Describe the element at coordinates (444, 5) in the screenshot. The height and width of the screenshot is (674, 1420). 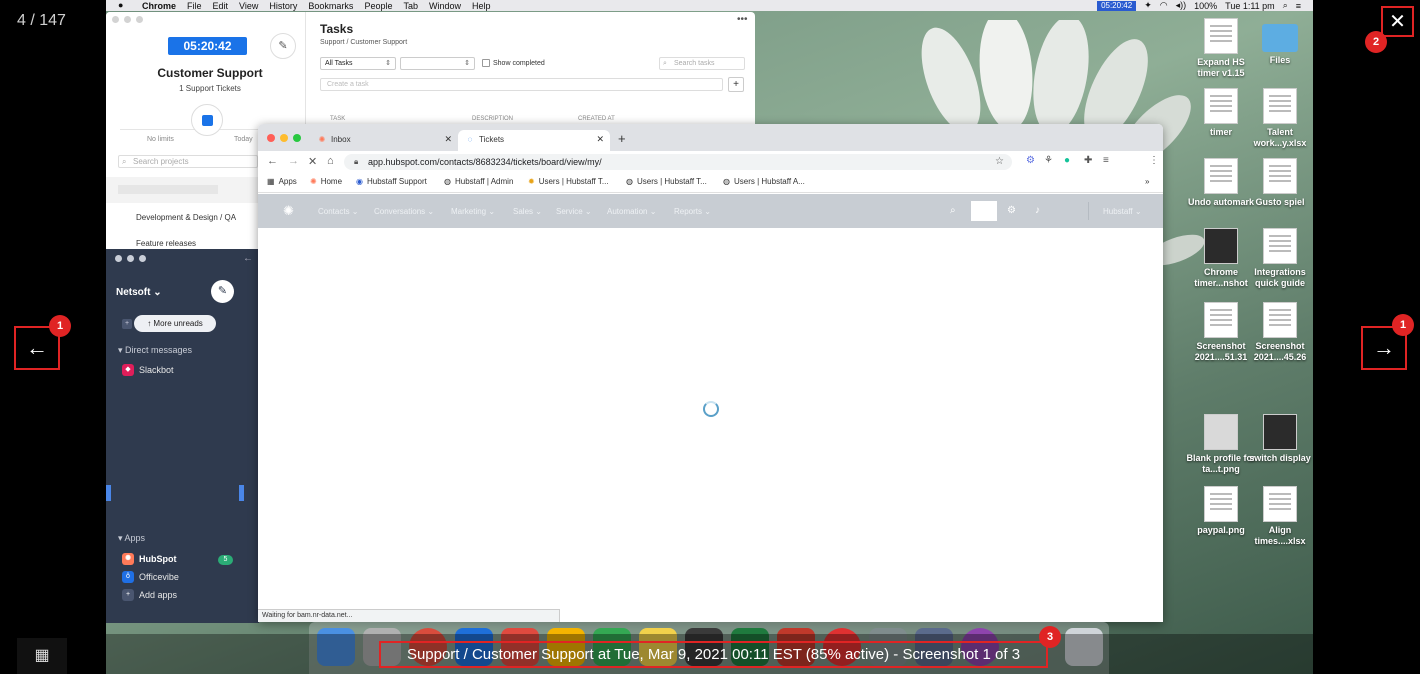
I see `menu-item: Window` at that location.